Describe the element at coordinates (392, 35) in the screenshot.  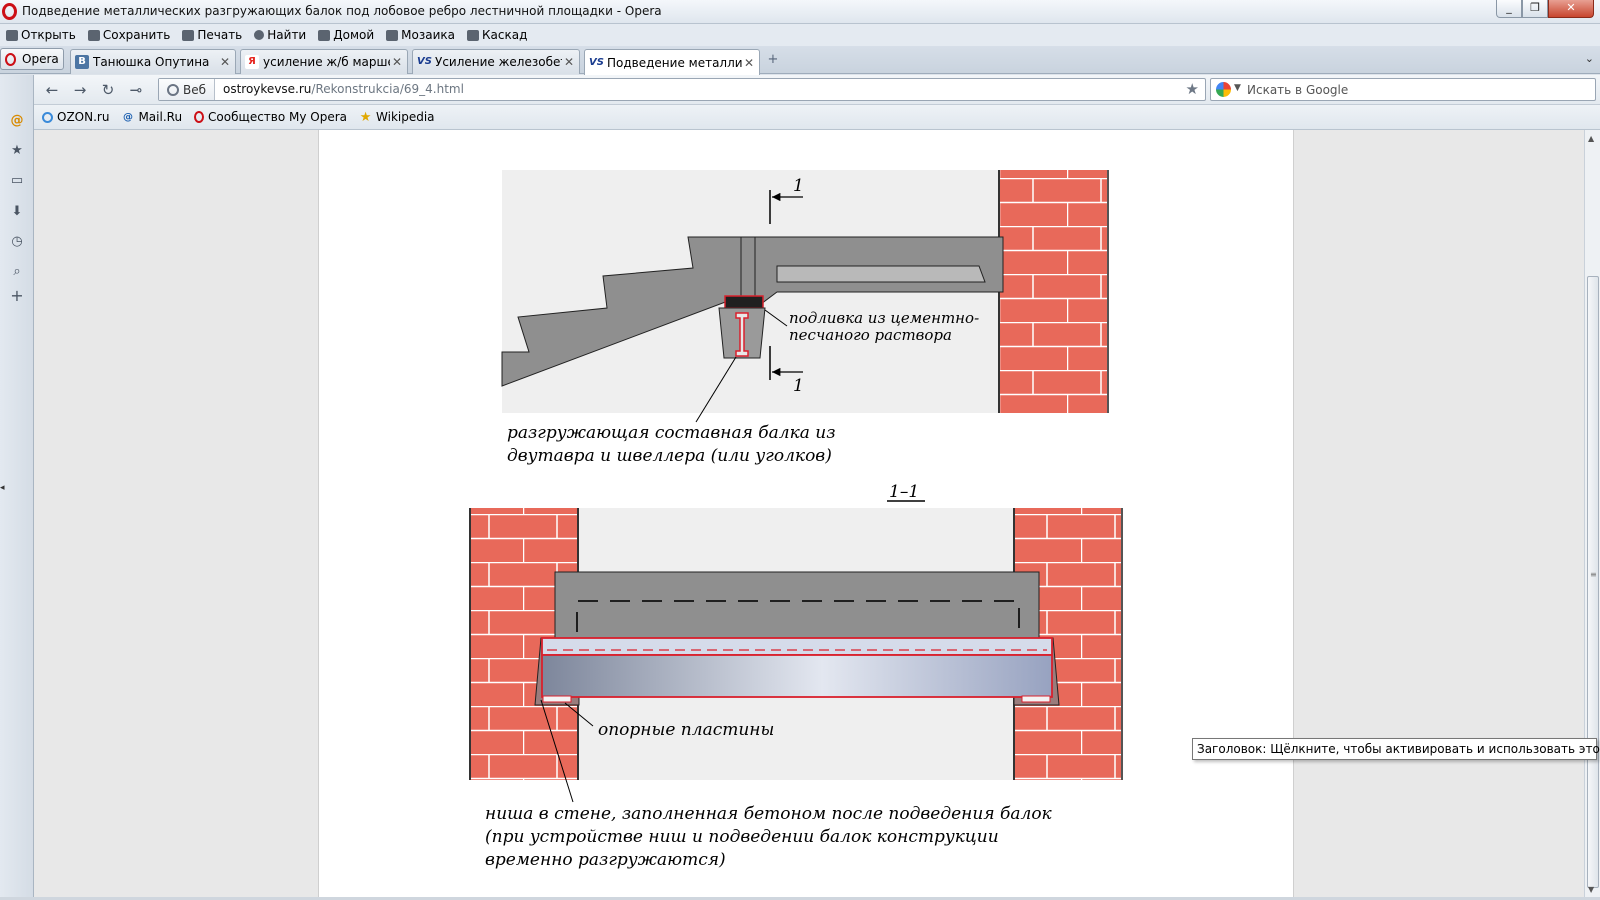
I see `tile-icon` at that location.